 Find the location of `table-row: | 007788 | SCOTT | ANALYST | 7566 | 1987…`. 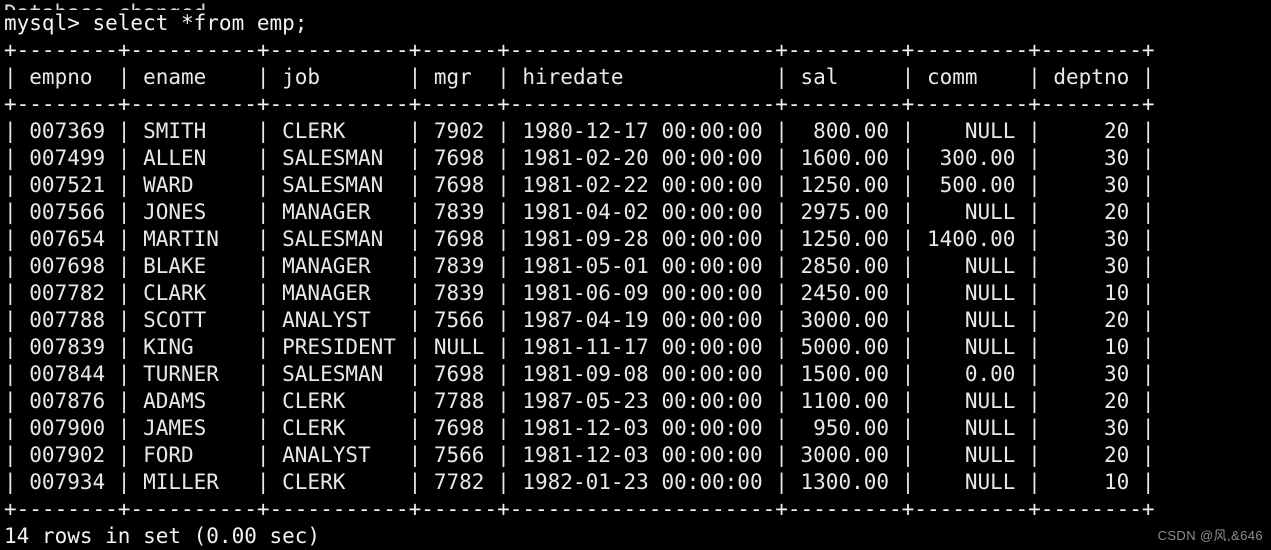

table-row: | 007788 | SCOTT | ANALYST | 7566 | 1987… is located at coordinates (579, 320).